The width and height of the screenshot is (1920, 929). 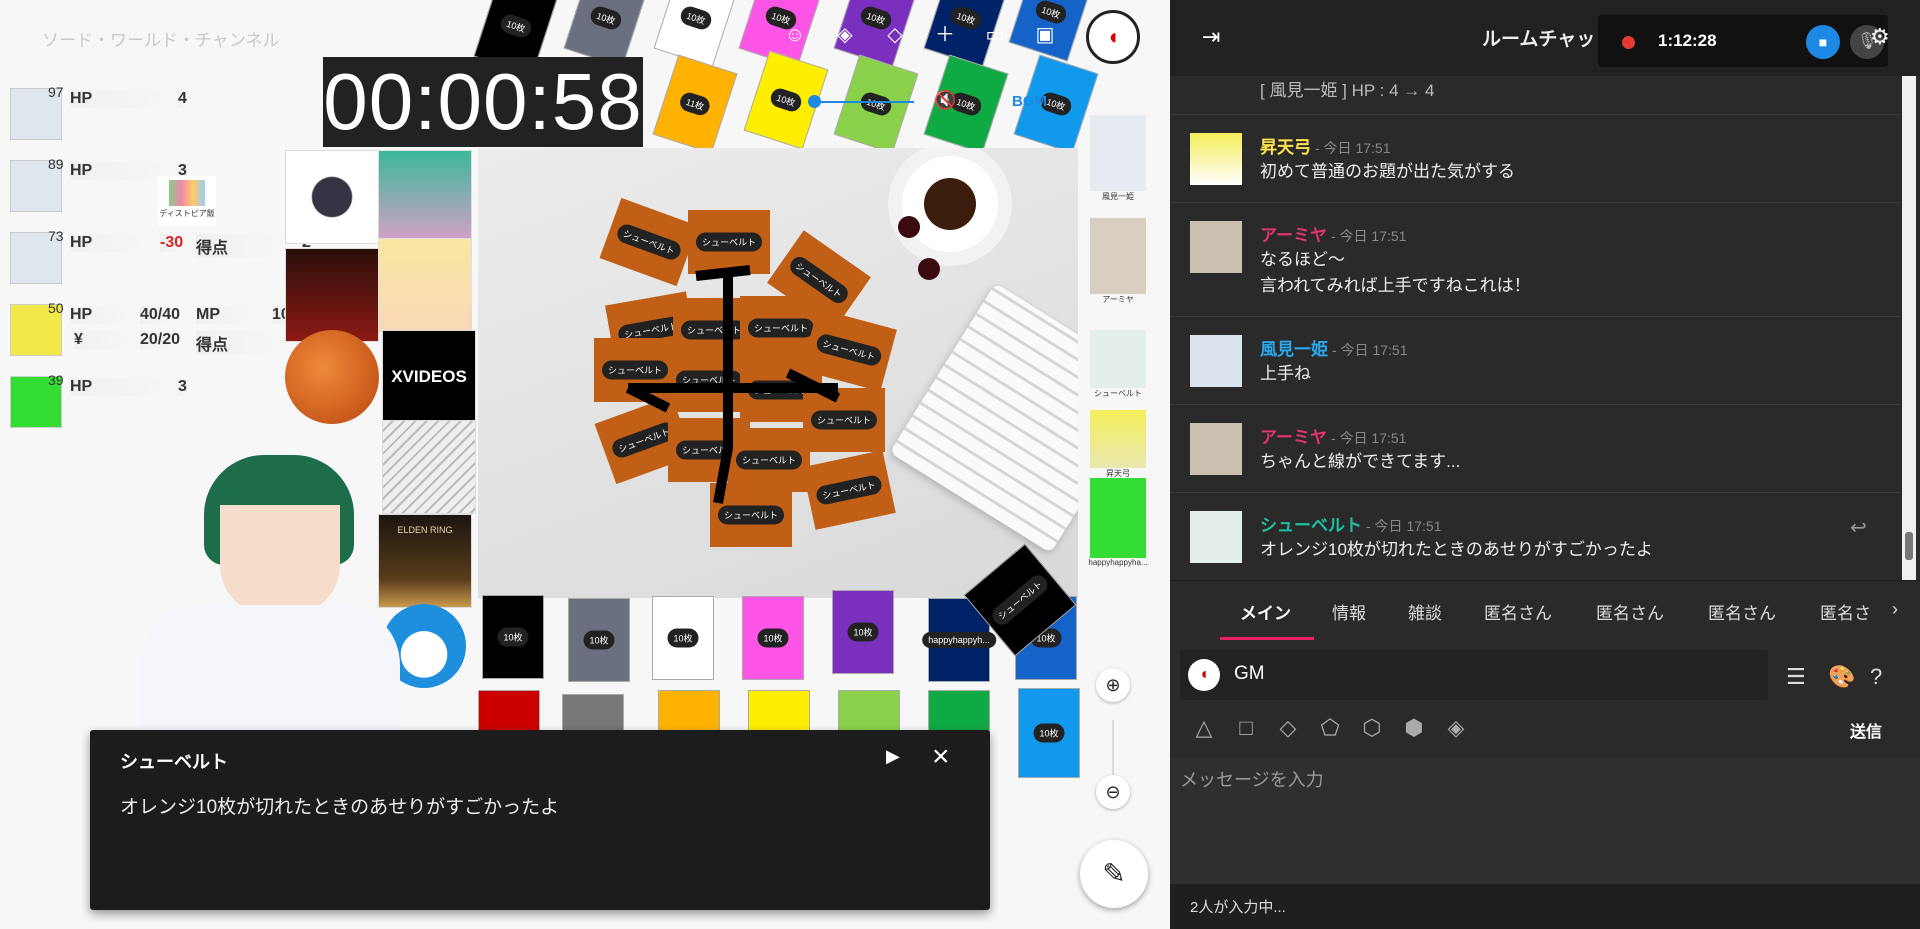 I want to click on stat-value: -30, so click(x=172, y=243).